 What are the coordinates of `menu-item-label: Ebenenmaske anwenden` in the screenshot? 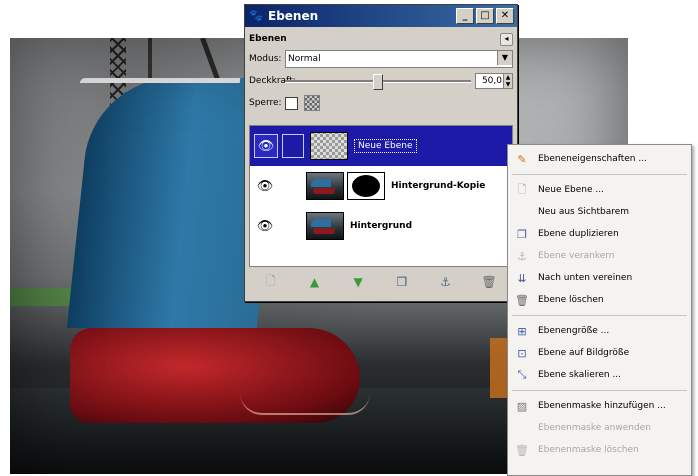 It's located at (594, 428).